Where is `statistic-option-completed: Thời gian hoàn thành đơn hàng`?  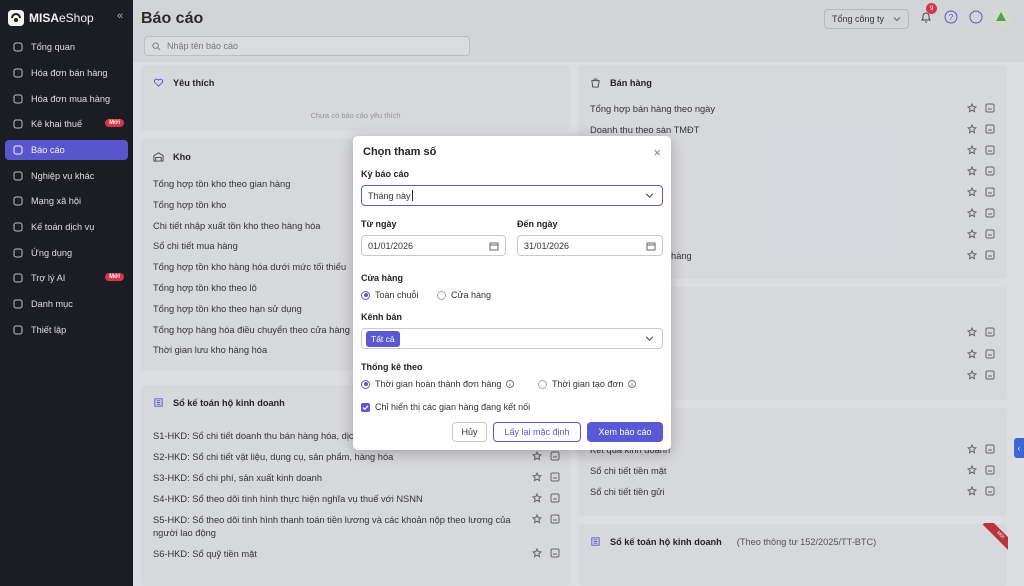
statistic-option-completed: Thời gian hoàn thành đơn hàng is located at coordinates (438, 384).